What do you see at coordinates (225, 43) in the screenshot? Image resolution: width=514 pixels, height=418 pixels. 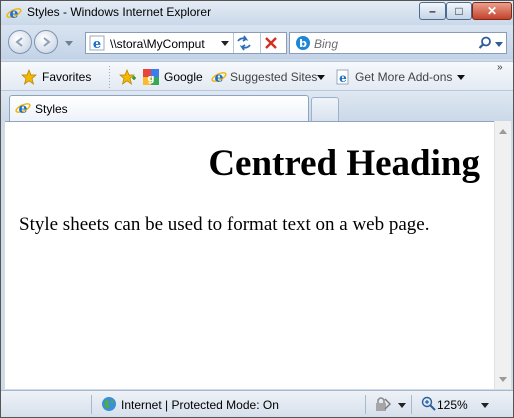 I see `address-dropdown-icon` at bounding box center [225, 43].